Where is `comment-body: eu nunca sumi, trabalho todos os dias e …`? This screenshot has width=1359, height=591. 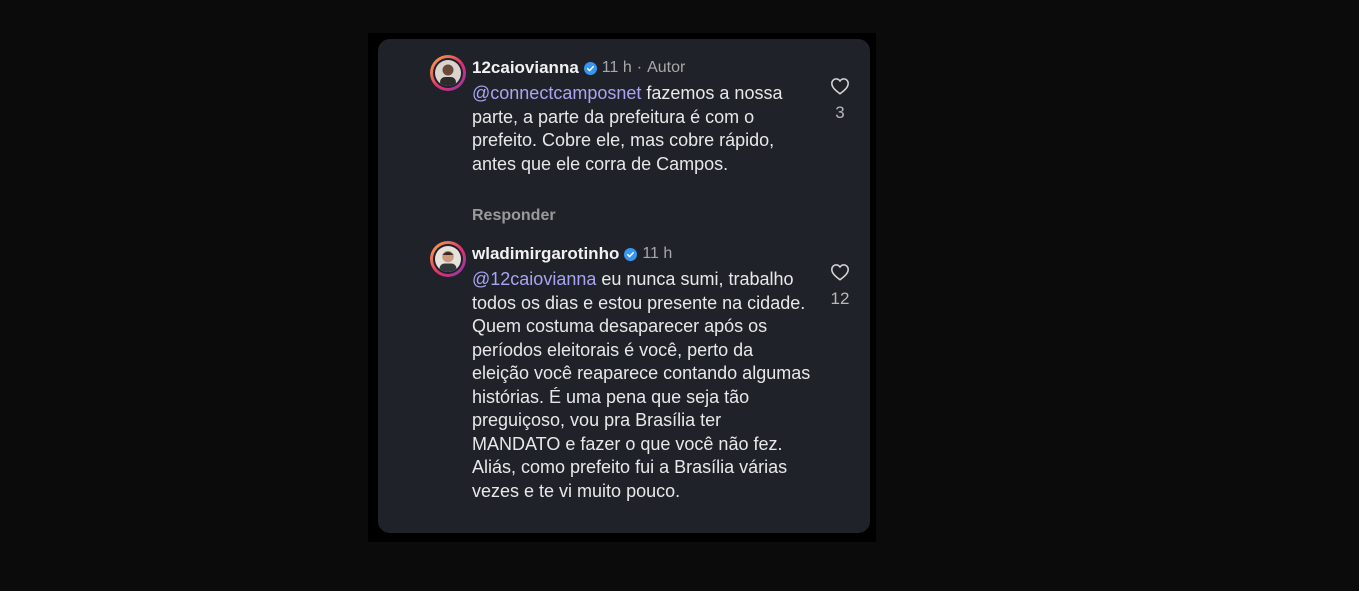
comment-body: eu nunca sumi, trabalho todos os dias e … is located at coordinates (641, 385).